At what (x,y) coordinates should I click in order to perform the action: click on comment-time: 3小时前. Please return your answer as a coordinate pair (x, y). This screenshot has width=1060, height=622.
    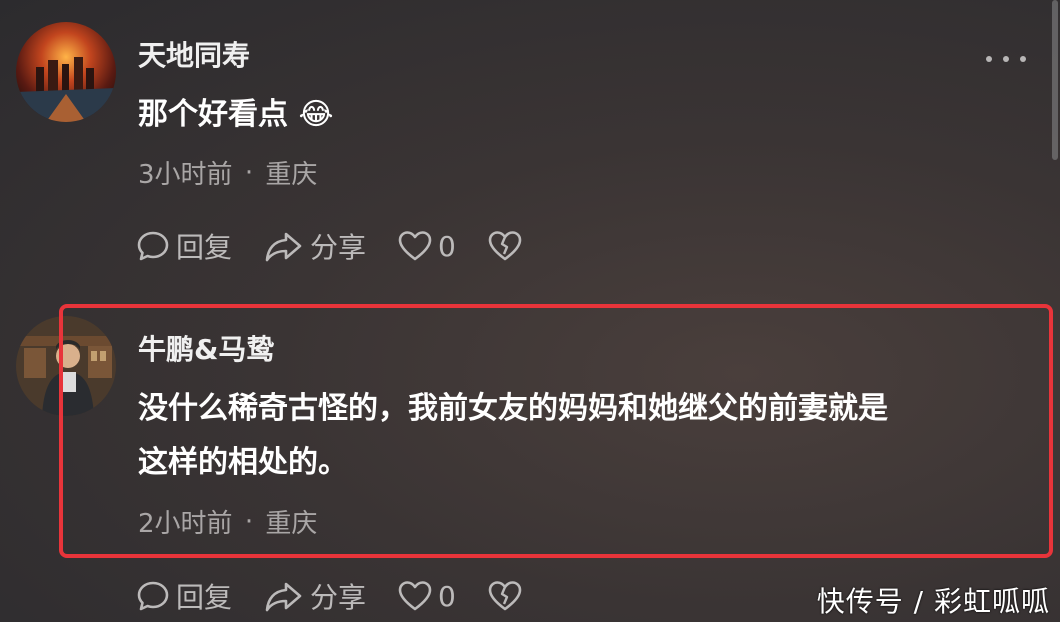
    Looking at the image, I should click on (185, 175).